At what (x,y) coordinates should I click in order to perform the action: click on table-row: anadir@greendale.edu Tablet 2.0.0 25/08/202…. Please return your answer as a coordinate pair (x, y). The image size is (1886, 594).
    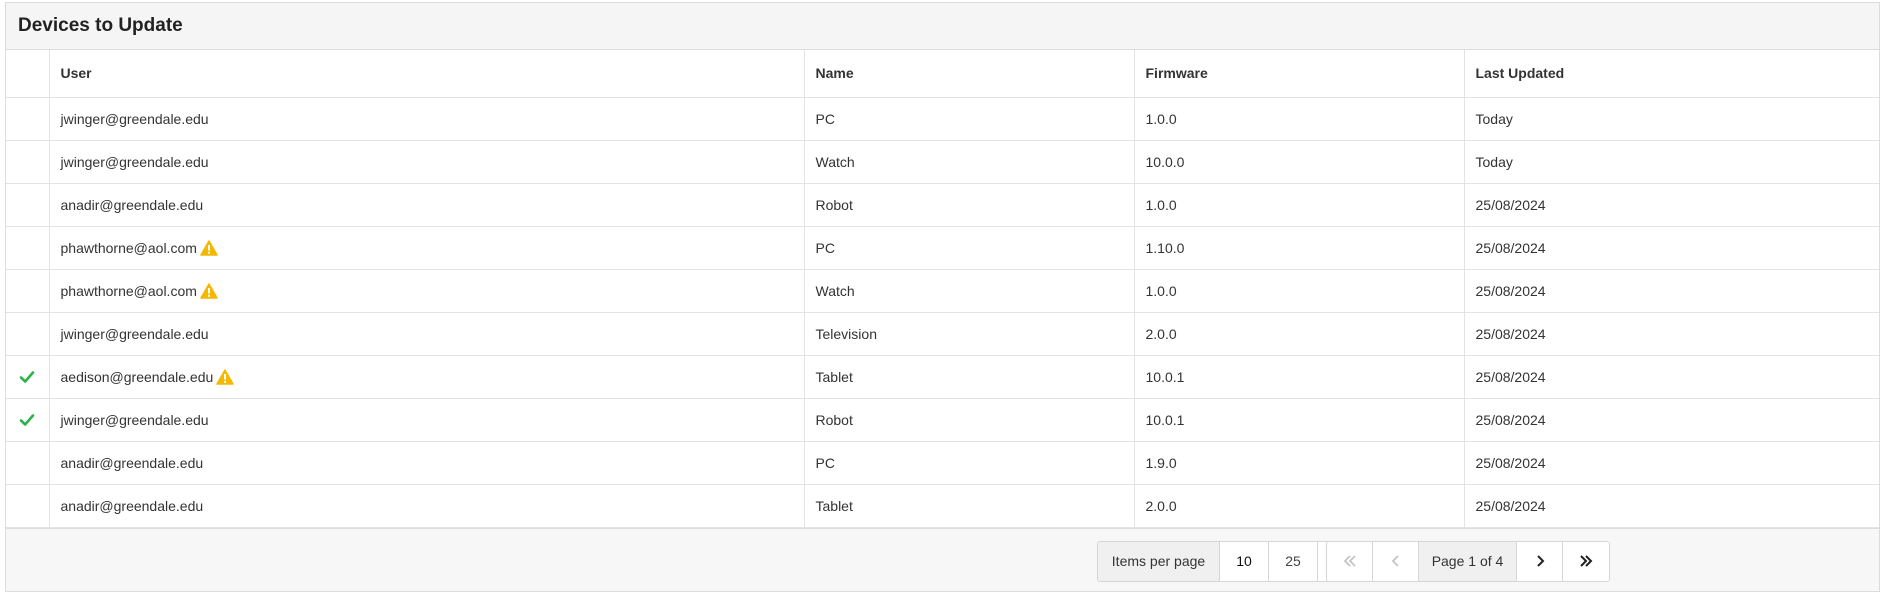
    Looking at the image, I should click on (942, 506).